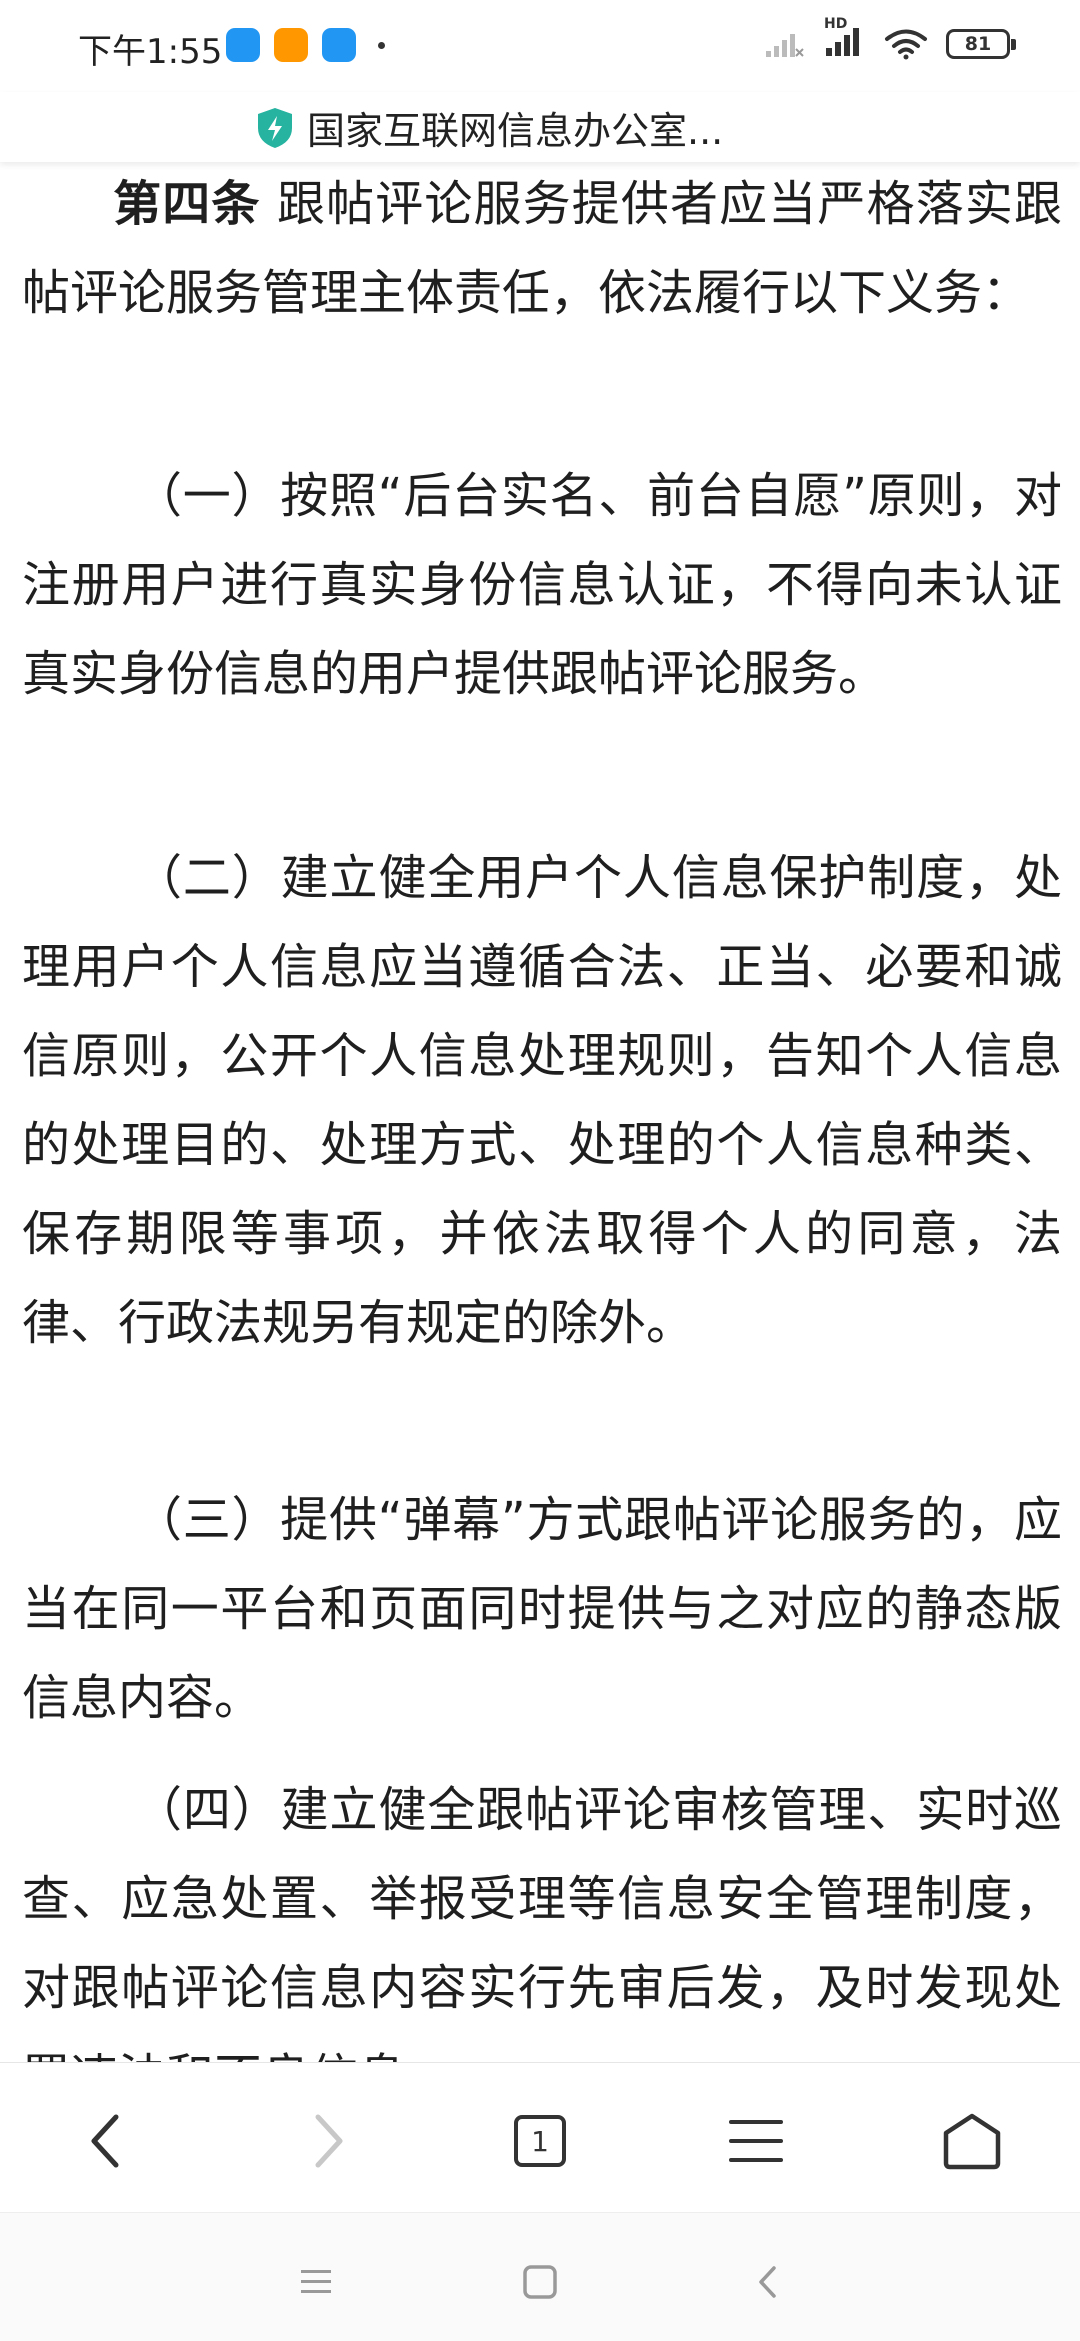 The width and height of the screenshot is (1080, 2341). I want to click on tabs-icon: 1, so click(540, 2141).